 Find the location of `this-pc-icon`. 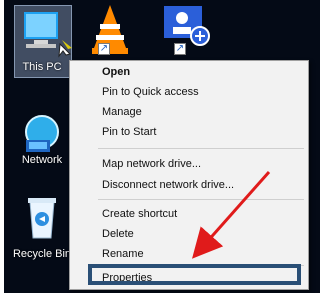

this-pc-icon is located at coordinates (48, 35).